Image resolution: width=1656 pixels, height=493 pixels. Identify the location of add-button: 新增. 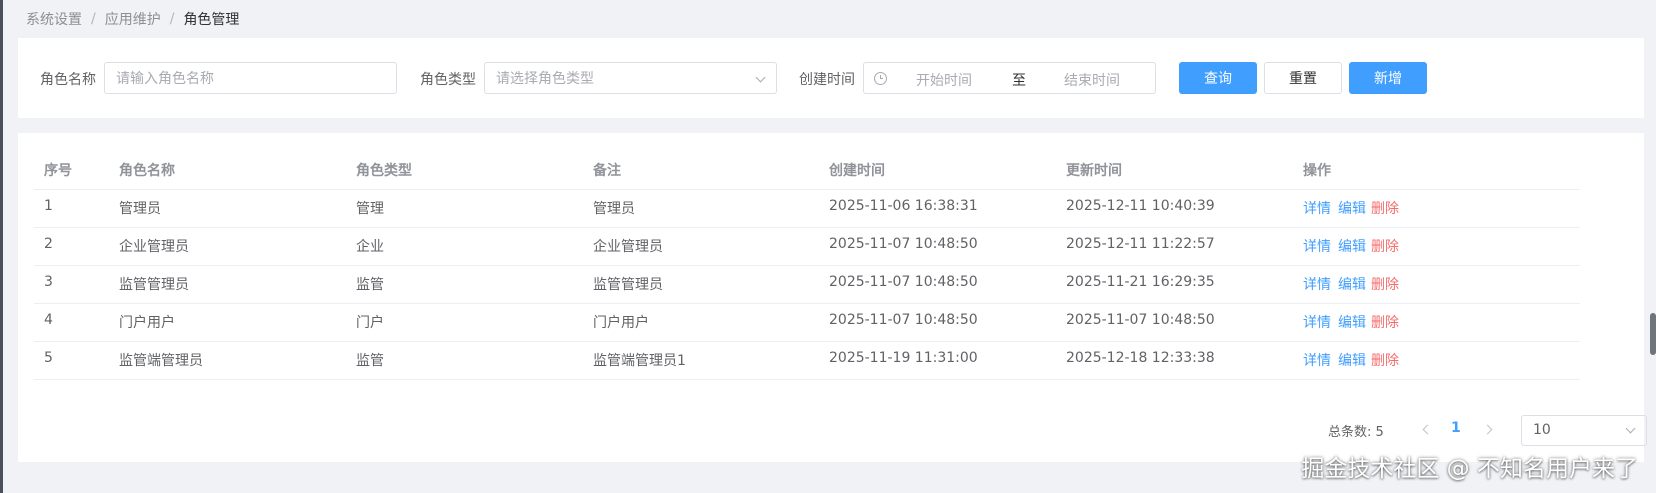
(1388, 78).